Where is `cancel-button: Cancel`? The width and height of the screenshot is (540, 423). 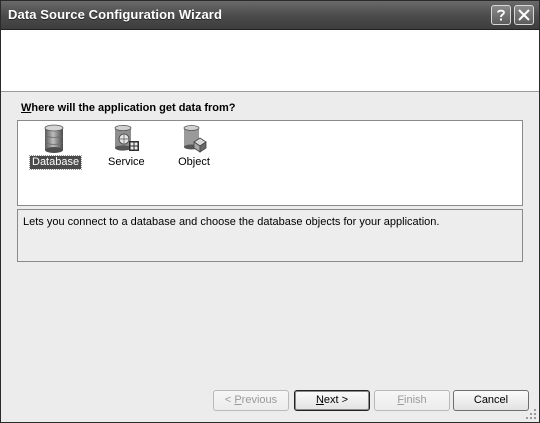
cancel-button: Cancel is located at coordinates (491, 400).